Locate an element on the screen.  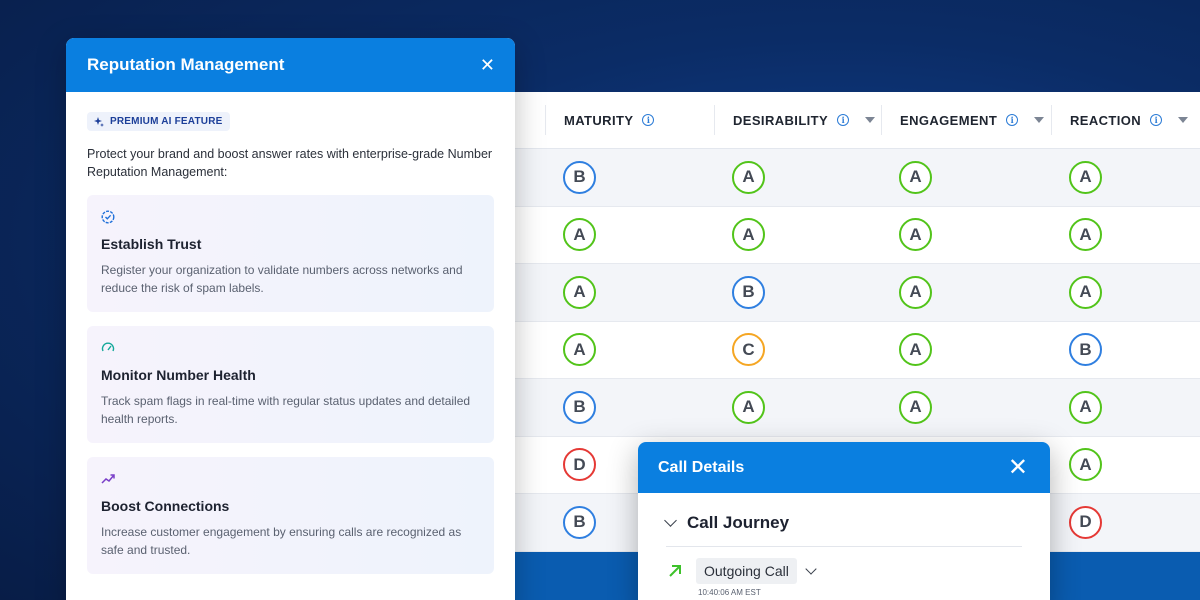
outgoing-call-arrow-icon is located at coordinates (675, 571).